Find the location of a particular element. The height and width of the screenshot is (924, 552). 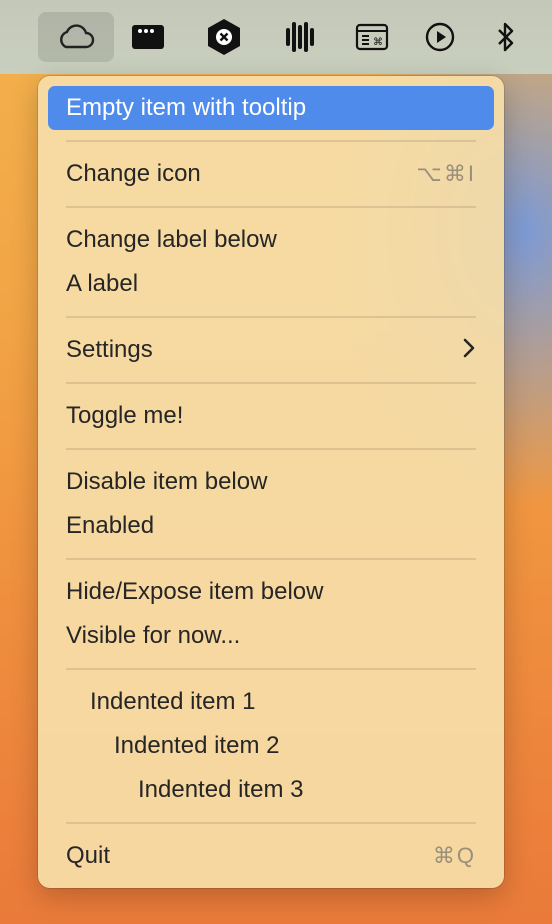

menu-bar: ⌘ is located at coordinates (276, 37).